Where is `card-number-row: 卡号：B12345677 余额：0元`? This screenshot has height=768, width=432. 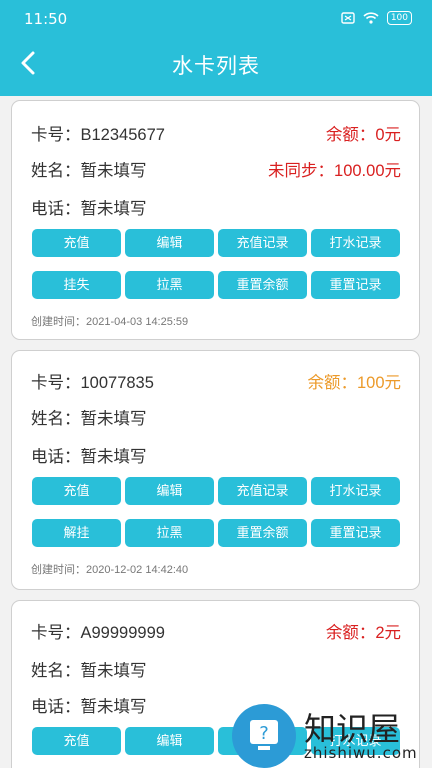
card-number-row: 卡号：B12345677 余额：0元 is located at coordinates (216, 133).